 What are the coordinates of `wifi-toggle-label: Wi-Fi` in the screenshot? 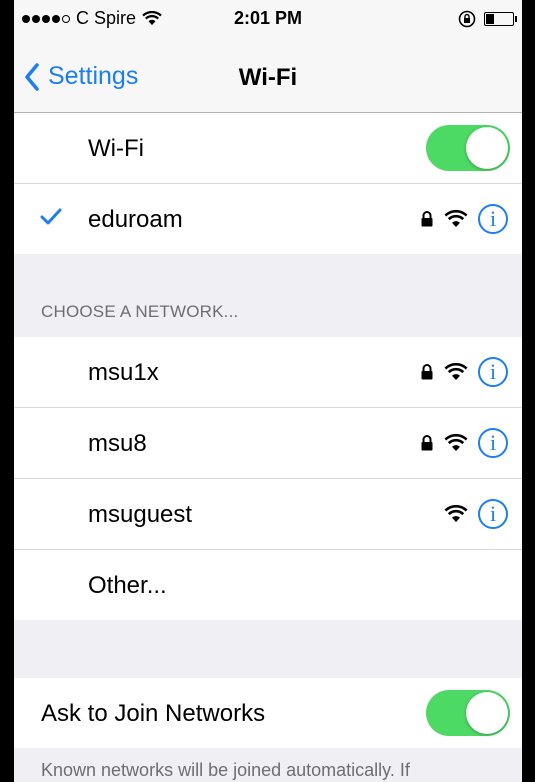 It's located at (116, 148).